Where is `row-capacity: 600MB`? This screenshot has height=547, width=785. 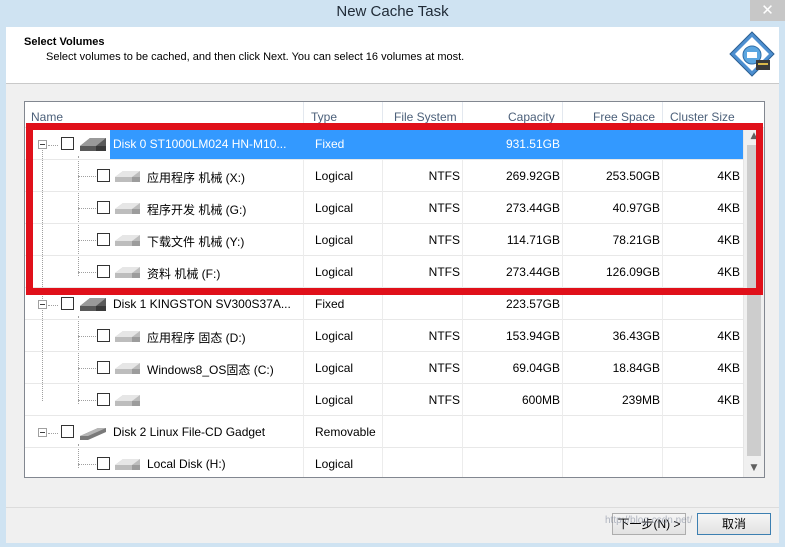
row-capacity: 600MB is located at coordinates (540, 400).